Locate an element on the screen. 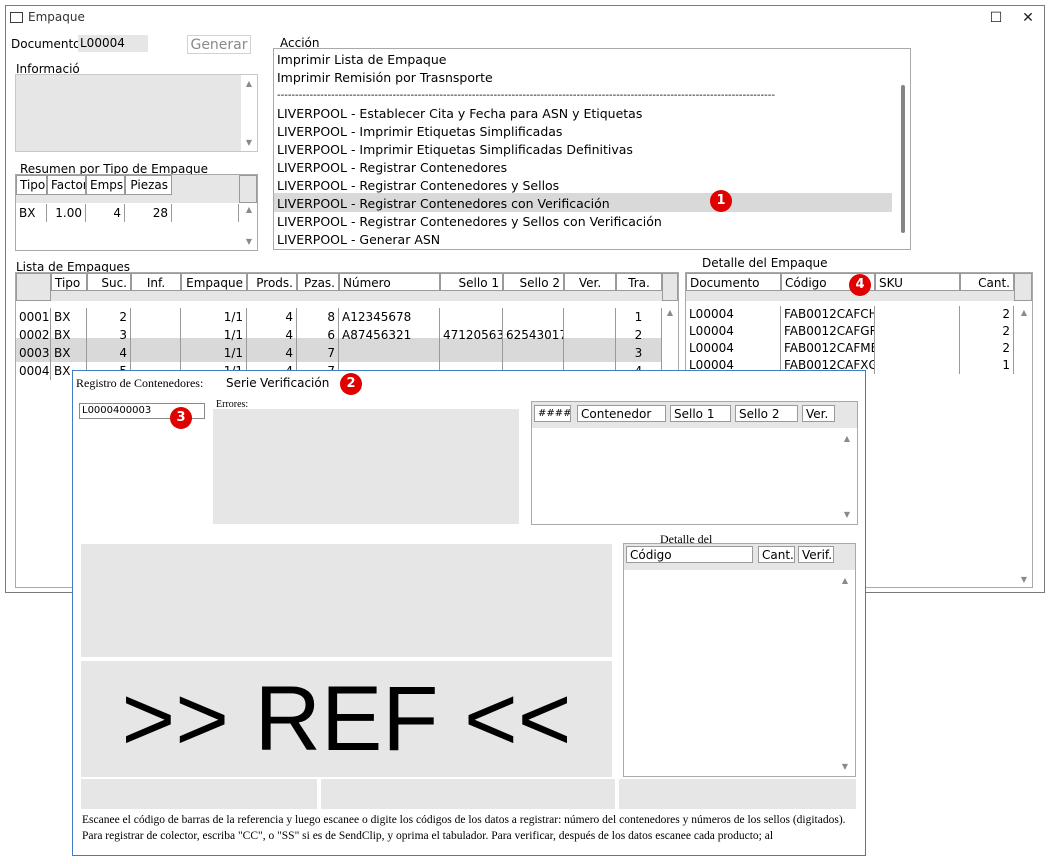  generar-button: Generar is located at coordinates (219, 44).